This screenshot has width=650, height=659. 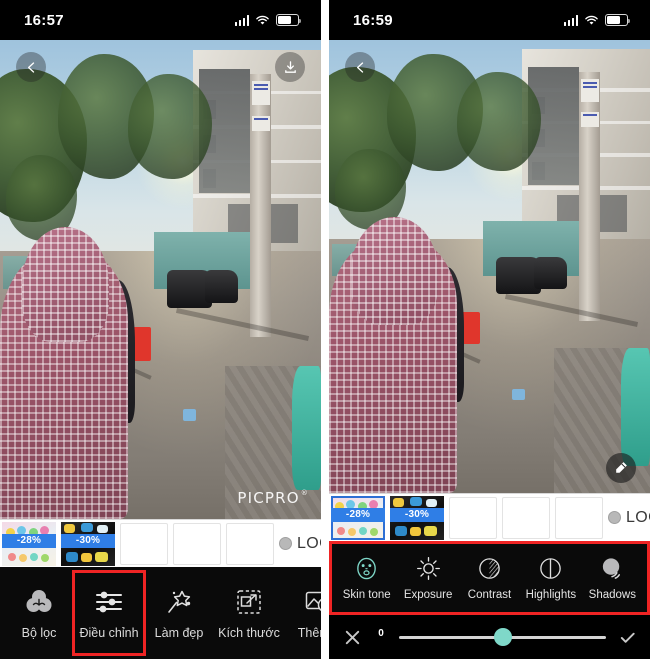 What do you see at coordinates (621, 468) in the screenshot?
I see `eraser-brush-icon` at bounding box center [621, 468].